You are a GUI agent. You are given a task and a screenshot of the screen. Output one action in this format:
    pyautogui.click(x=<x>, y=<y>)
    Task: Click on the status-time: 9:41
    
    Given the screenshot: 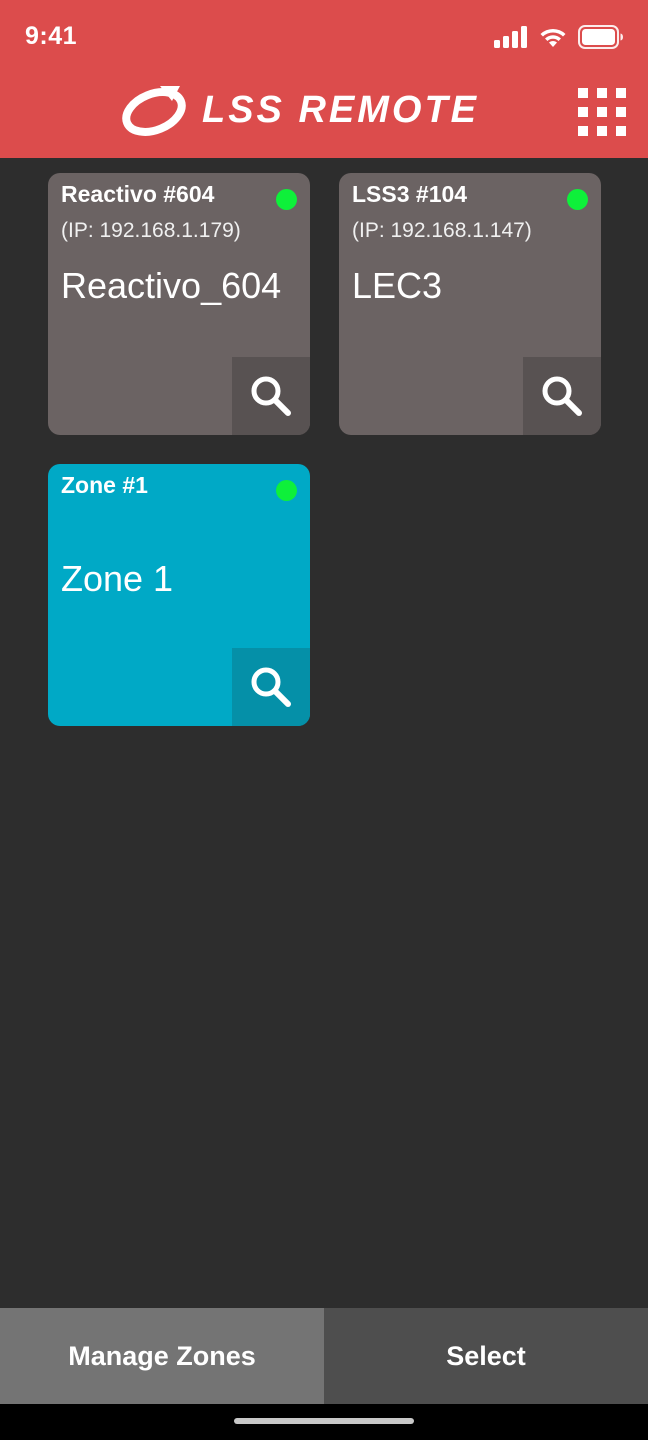 What is the action you would take?
    pyautogui.click(x=51, y=36)
    